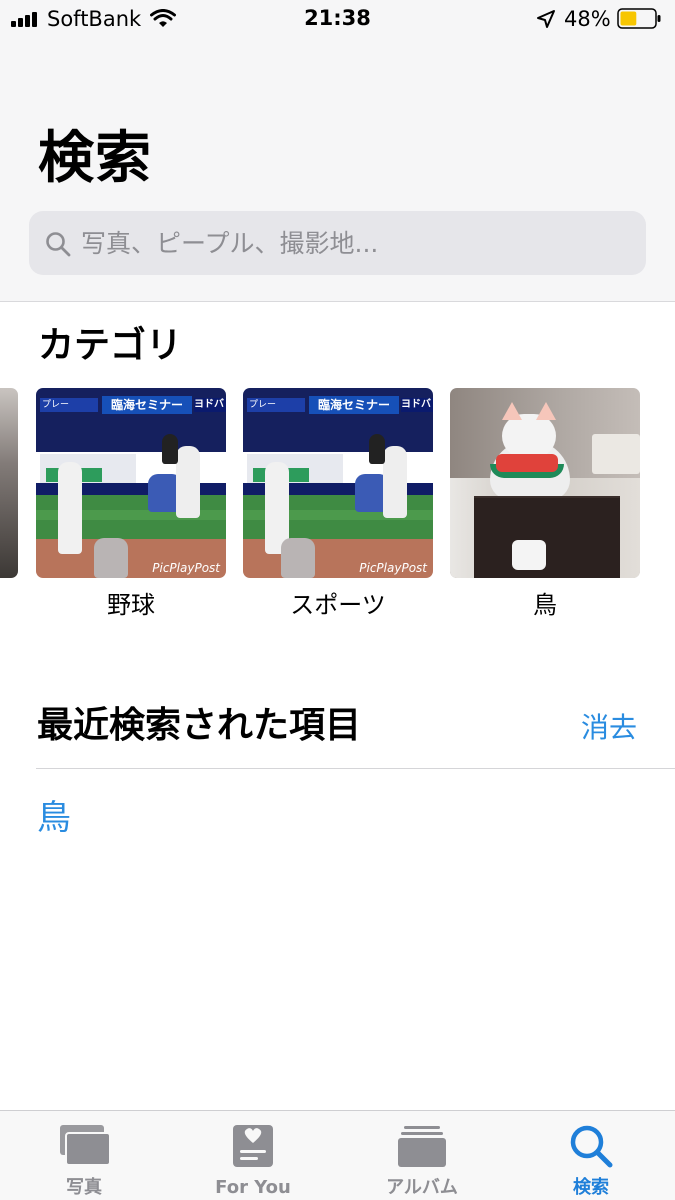 This screenshot has width=675, height=1200. What do you see at coordinates (422, 1146) in the screenshot?
I see `albums-icon` at bounding box center [422, 1146].